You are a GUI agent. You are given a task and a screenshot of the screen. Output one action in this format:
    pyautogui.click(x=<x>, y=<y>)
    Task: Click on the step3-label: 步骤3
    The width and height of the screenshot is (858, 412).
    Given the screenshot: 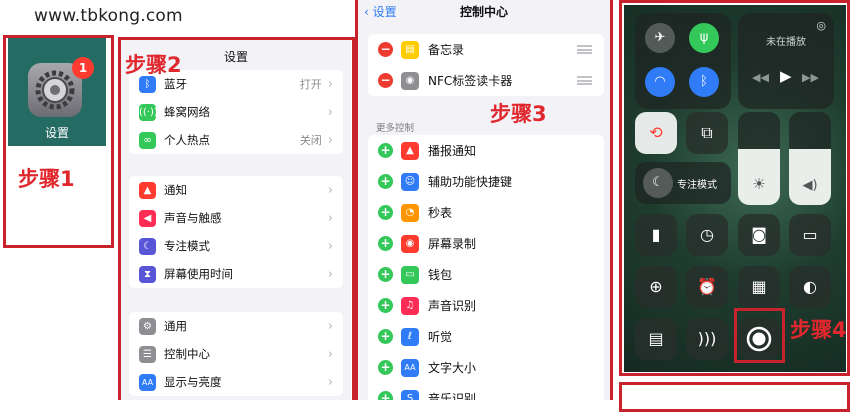 What is the action you would take?
    pyautogui.click(x=518, y=114)
    